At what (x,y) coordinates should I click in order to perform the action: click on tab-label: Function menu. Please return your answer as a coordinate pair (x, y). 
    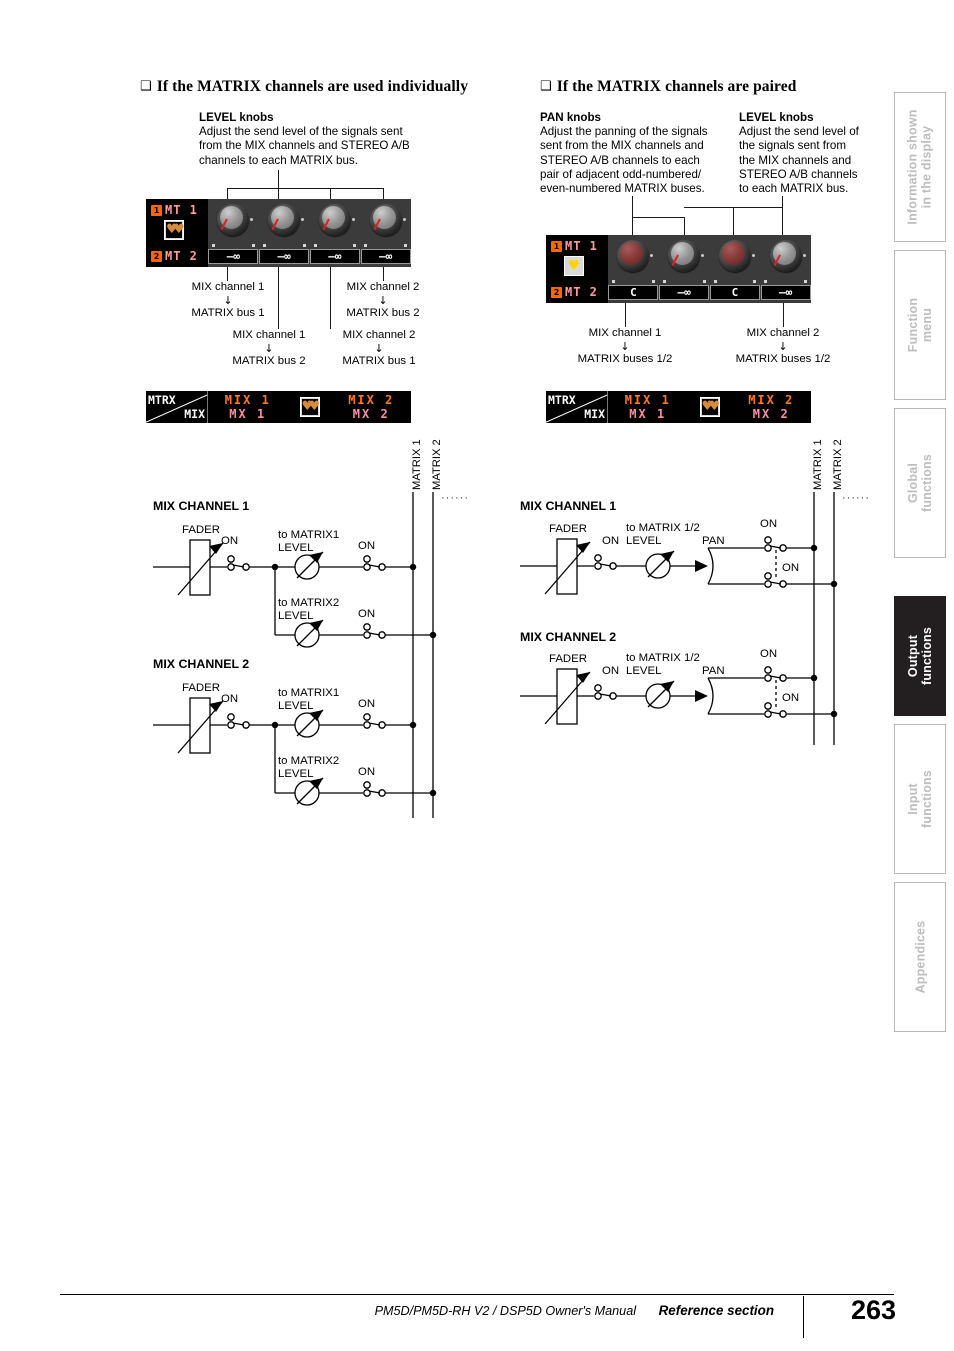
    Looking at the image, I should click on (920, 325).